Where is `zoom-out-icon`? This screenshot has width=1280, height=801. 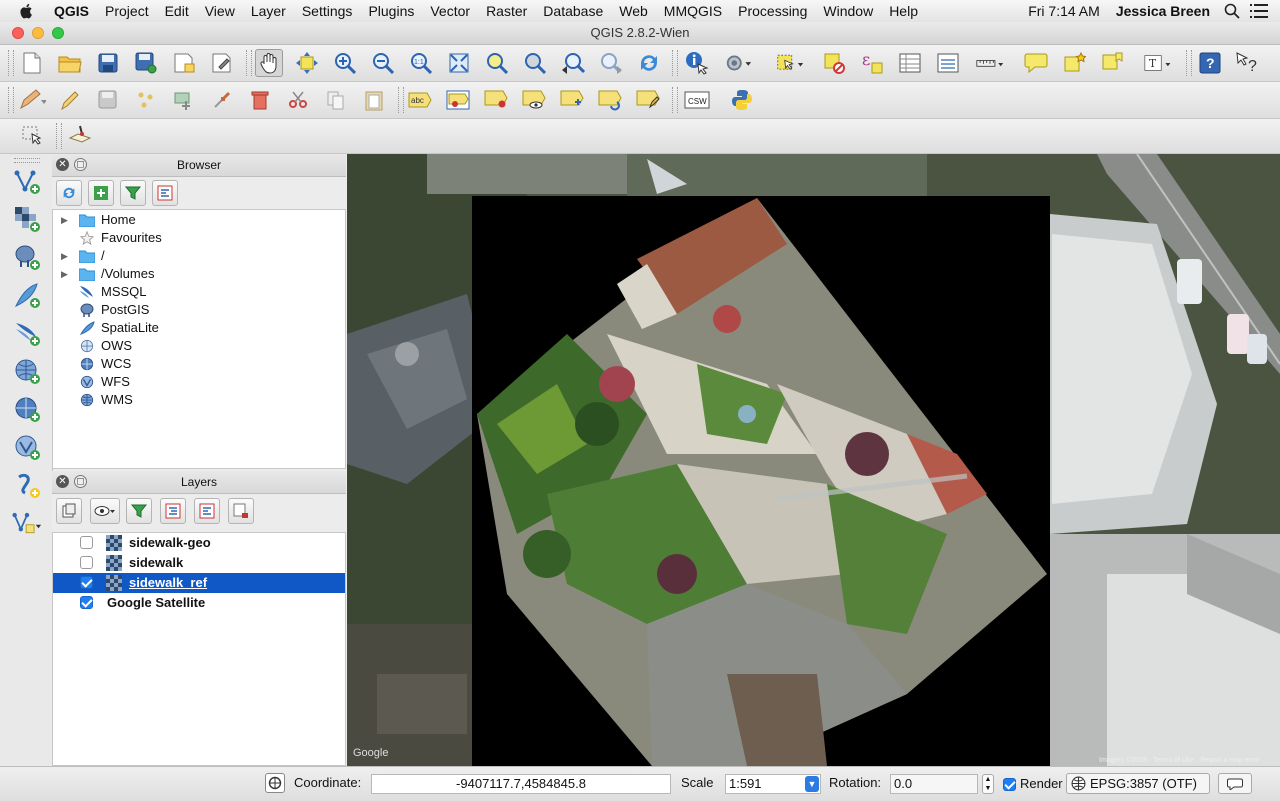
zoom-out-icon is located at coordinates (383, 63).